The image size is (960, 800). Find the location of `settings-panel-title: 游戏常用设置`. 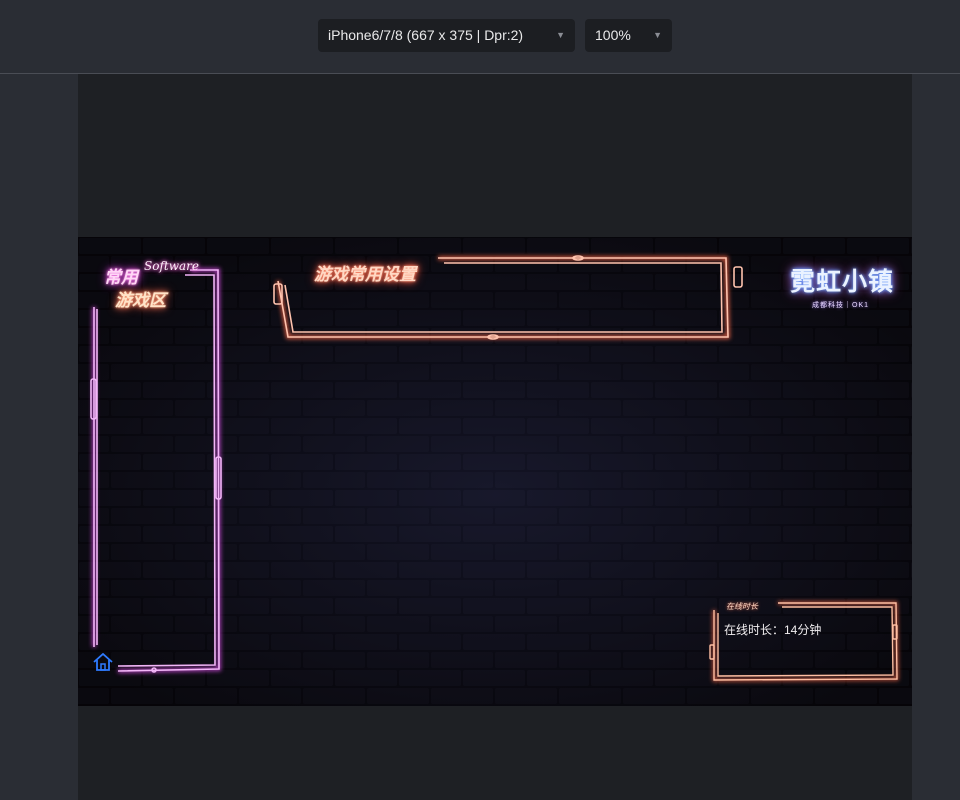

settings-panel-title: 游戏常用设置 is located at coordinates (365, 274).